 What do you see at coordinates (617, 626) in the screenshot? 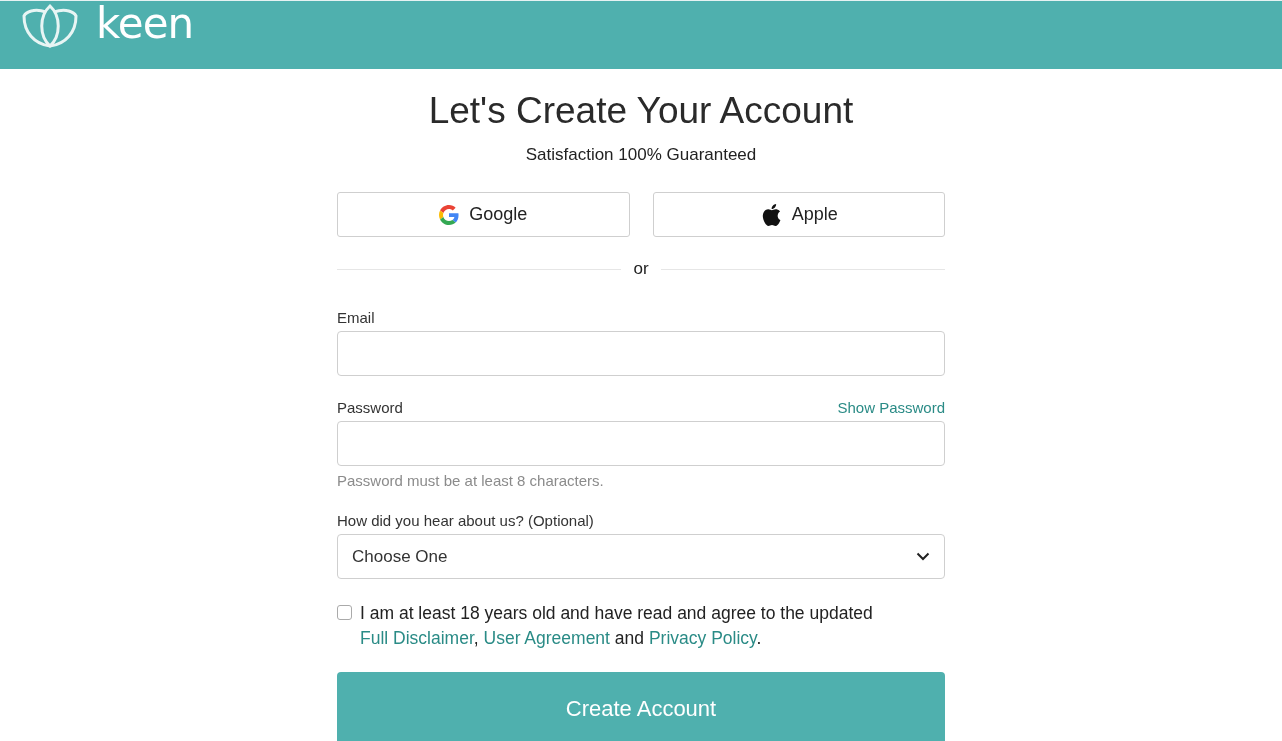
I see `agreement-text: I am at least 18 years old and have read and agree to the updated Full Disclaimer, User Agreement and Privacy Policy.` at bounding box center [617, 626].